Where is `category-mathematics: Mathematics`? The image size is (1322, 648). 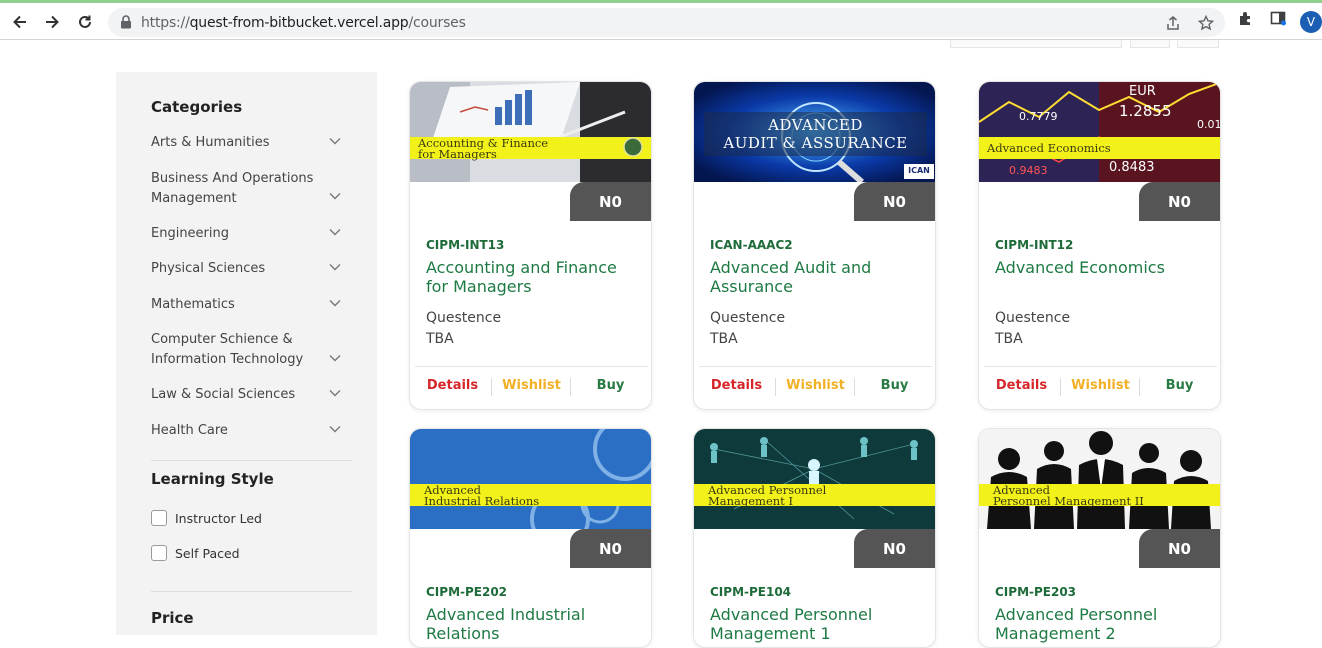
category-mathematics: Mathematics is located at coordinates (248, 305).